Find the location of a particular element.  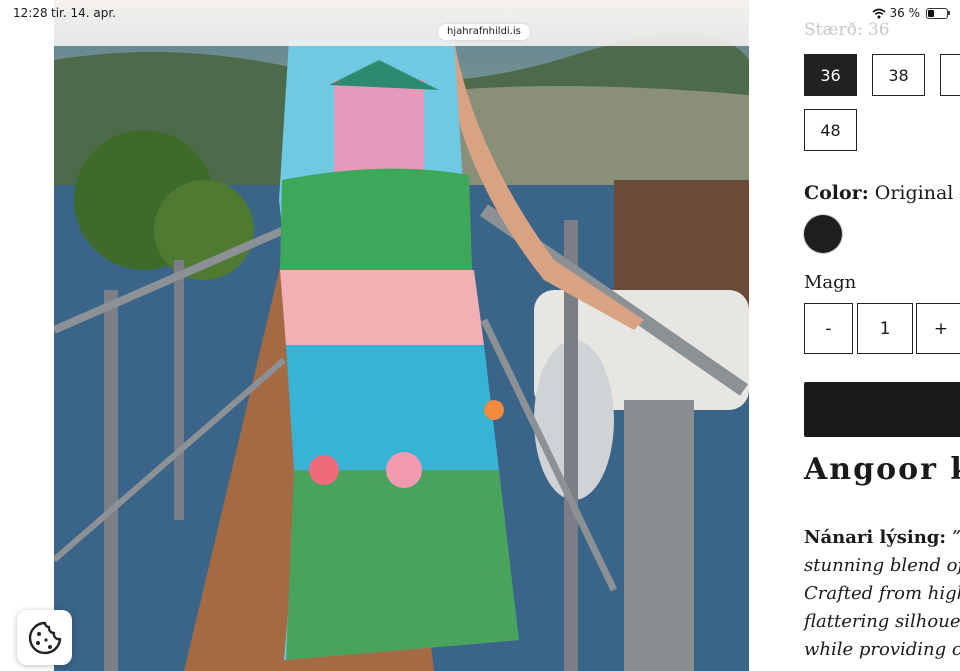

quantity-label: Magn is located at coordinates (830, 282).